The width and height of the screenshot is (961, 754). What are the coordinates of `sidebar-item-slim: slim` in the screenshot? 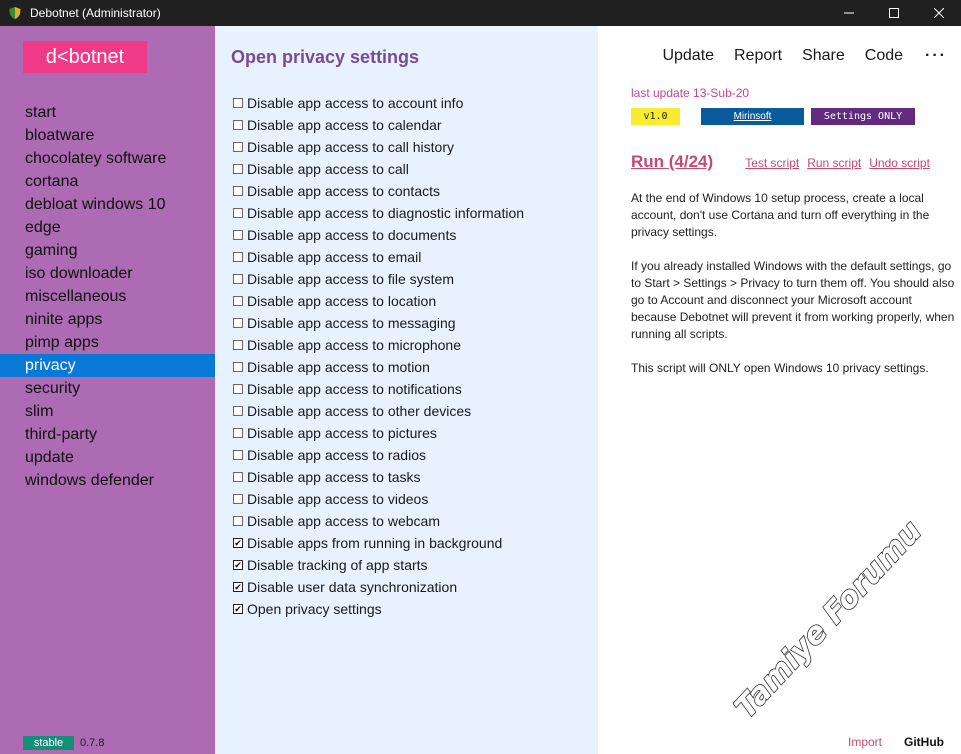 It's located at (107, 411).